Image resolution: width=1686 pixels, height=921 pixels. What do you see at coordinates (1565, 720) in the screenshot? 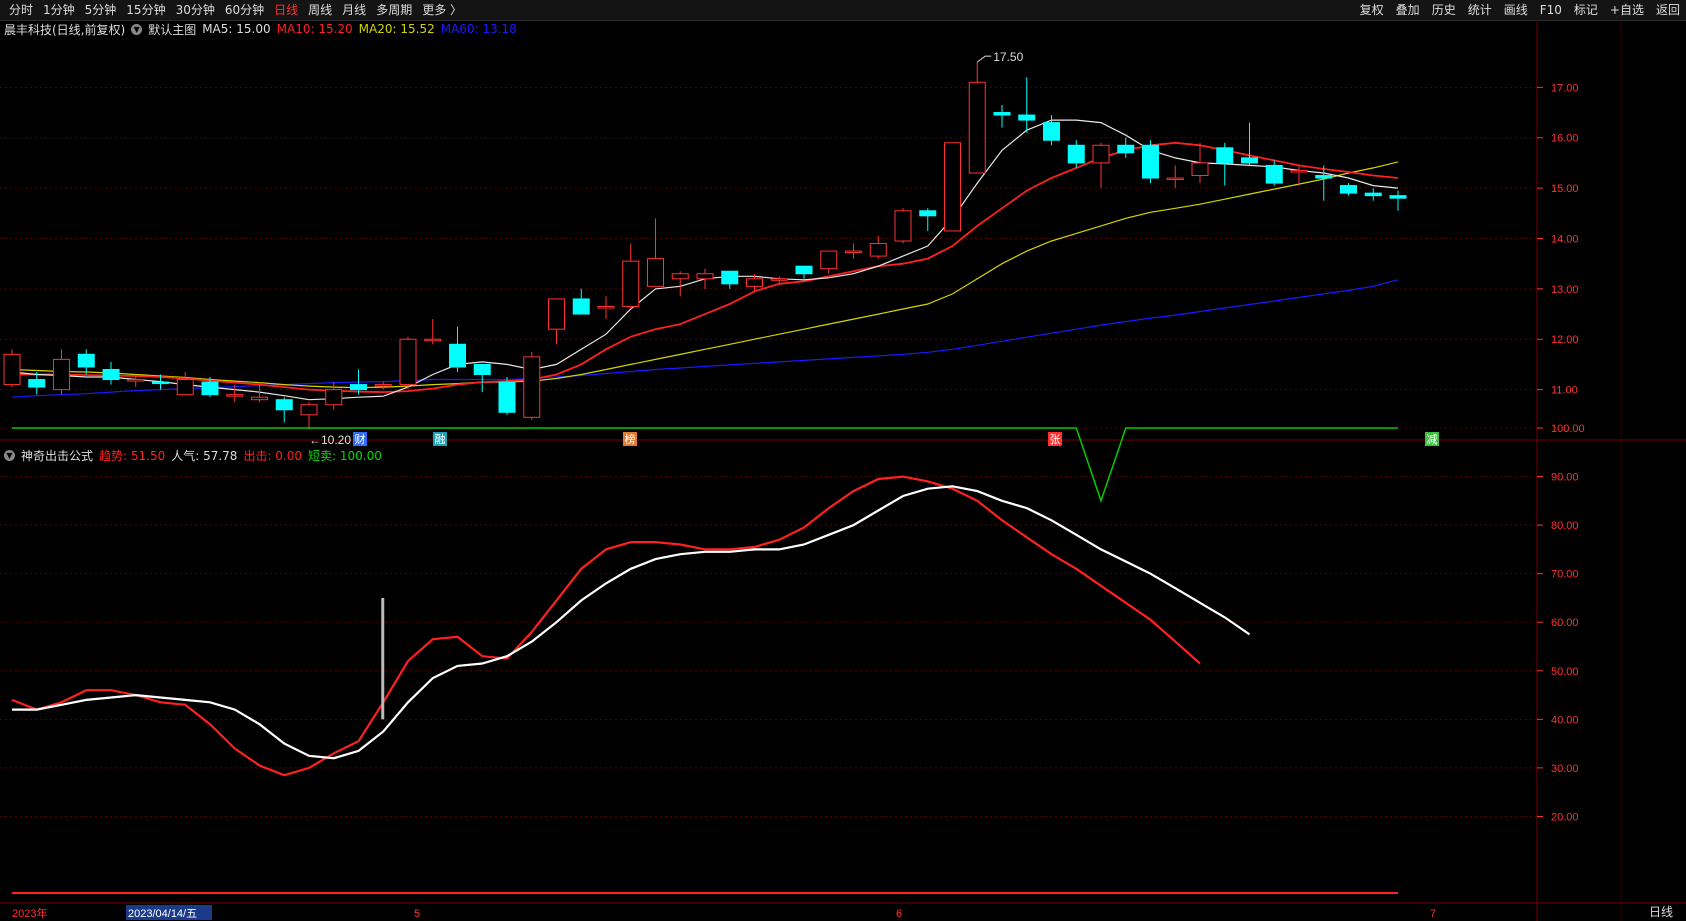
I see `indicator-tick-label: 40.00` at bounding box center [1565, 720].